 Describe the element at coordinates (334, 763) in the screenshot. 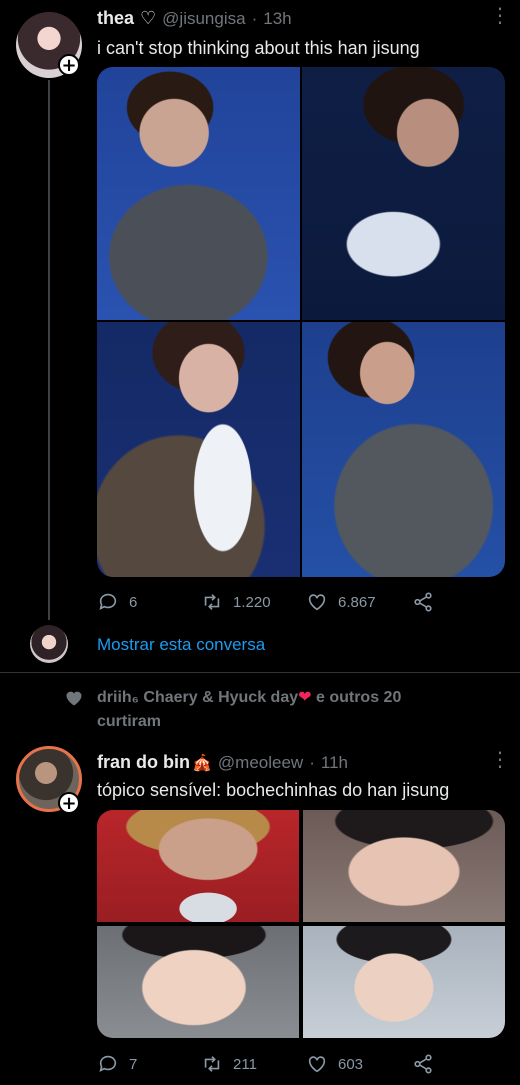

I see `timestamp: 11h` at that location.